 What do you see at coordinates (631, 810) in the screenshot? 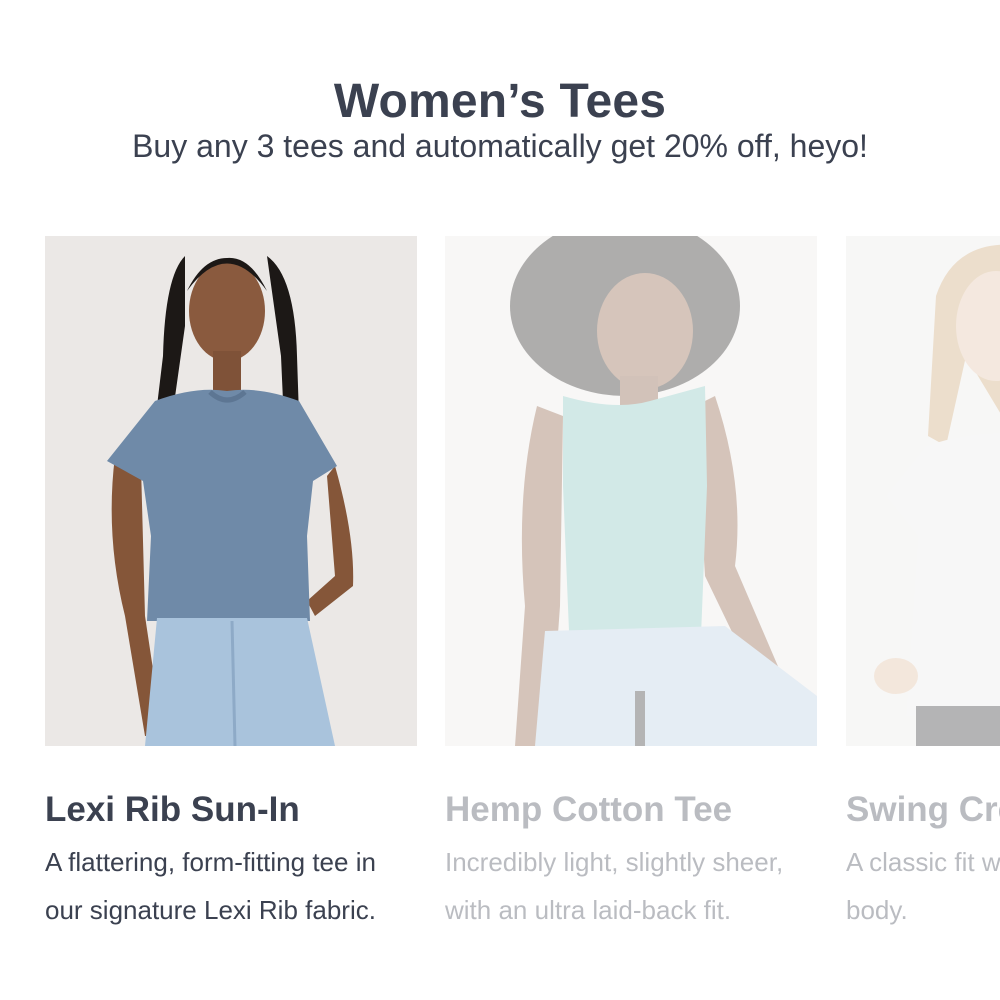
I see `product-name: Hemp Cotton Tee` at bounding box center [631, 810].